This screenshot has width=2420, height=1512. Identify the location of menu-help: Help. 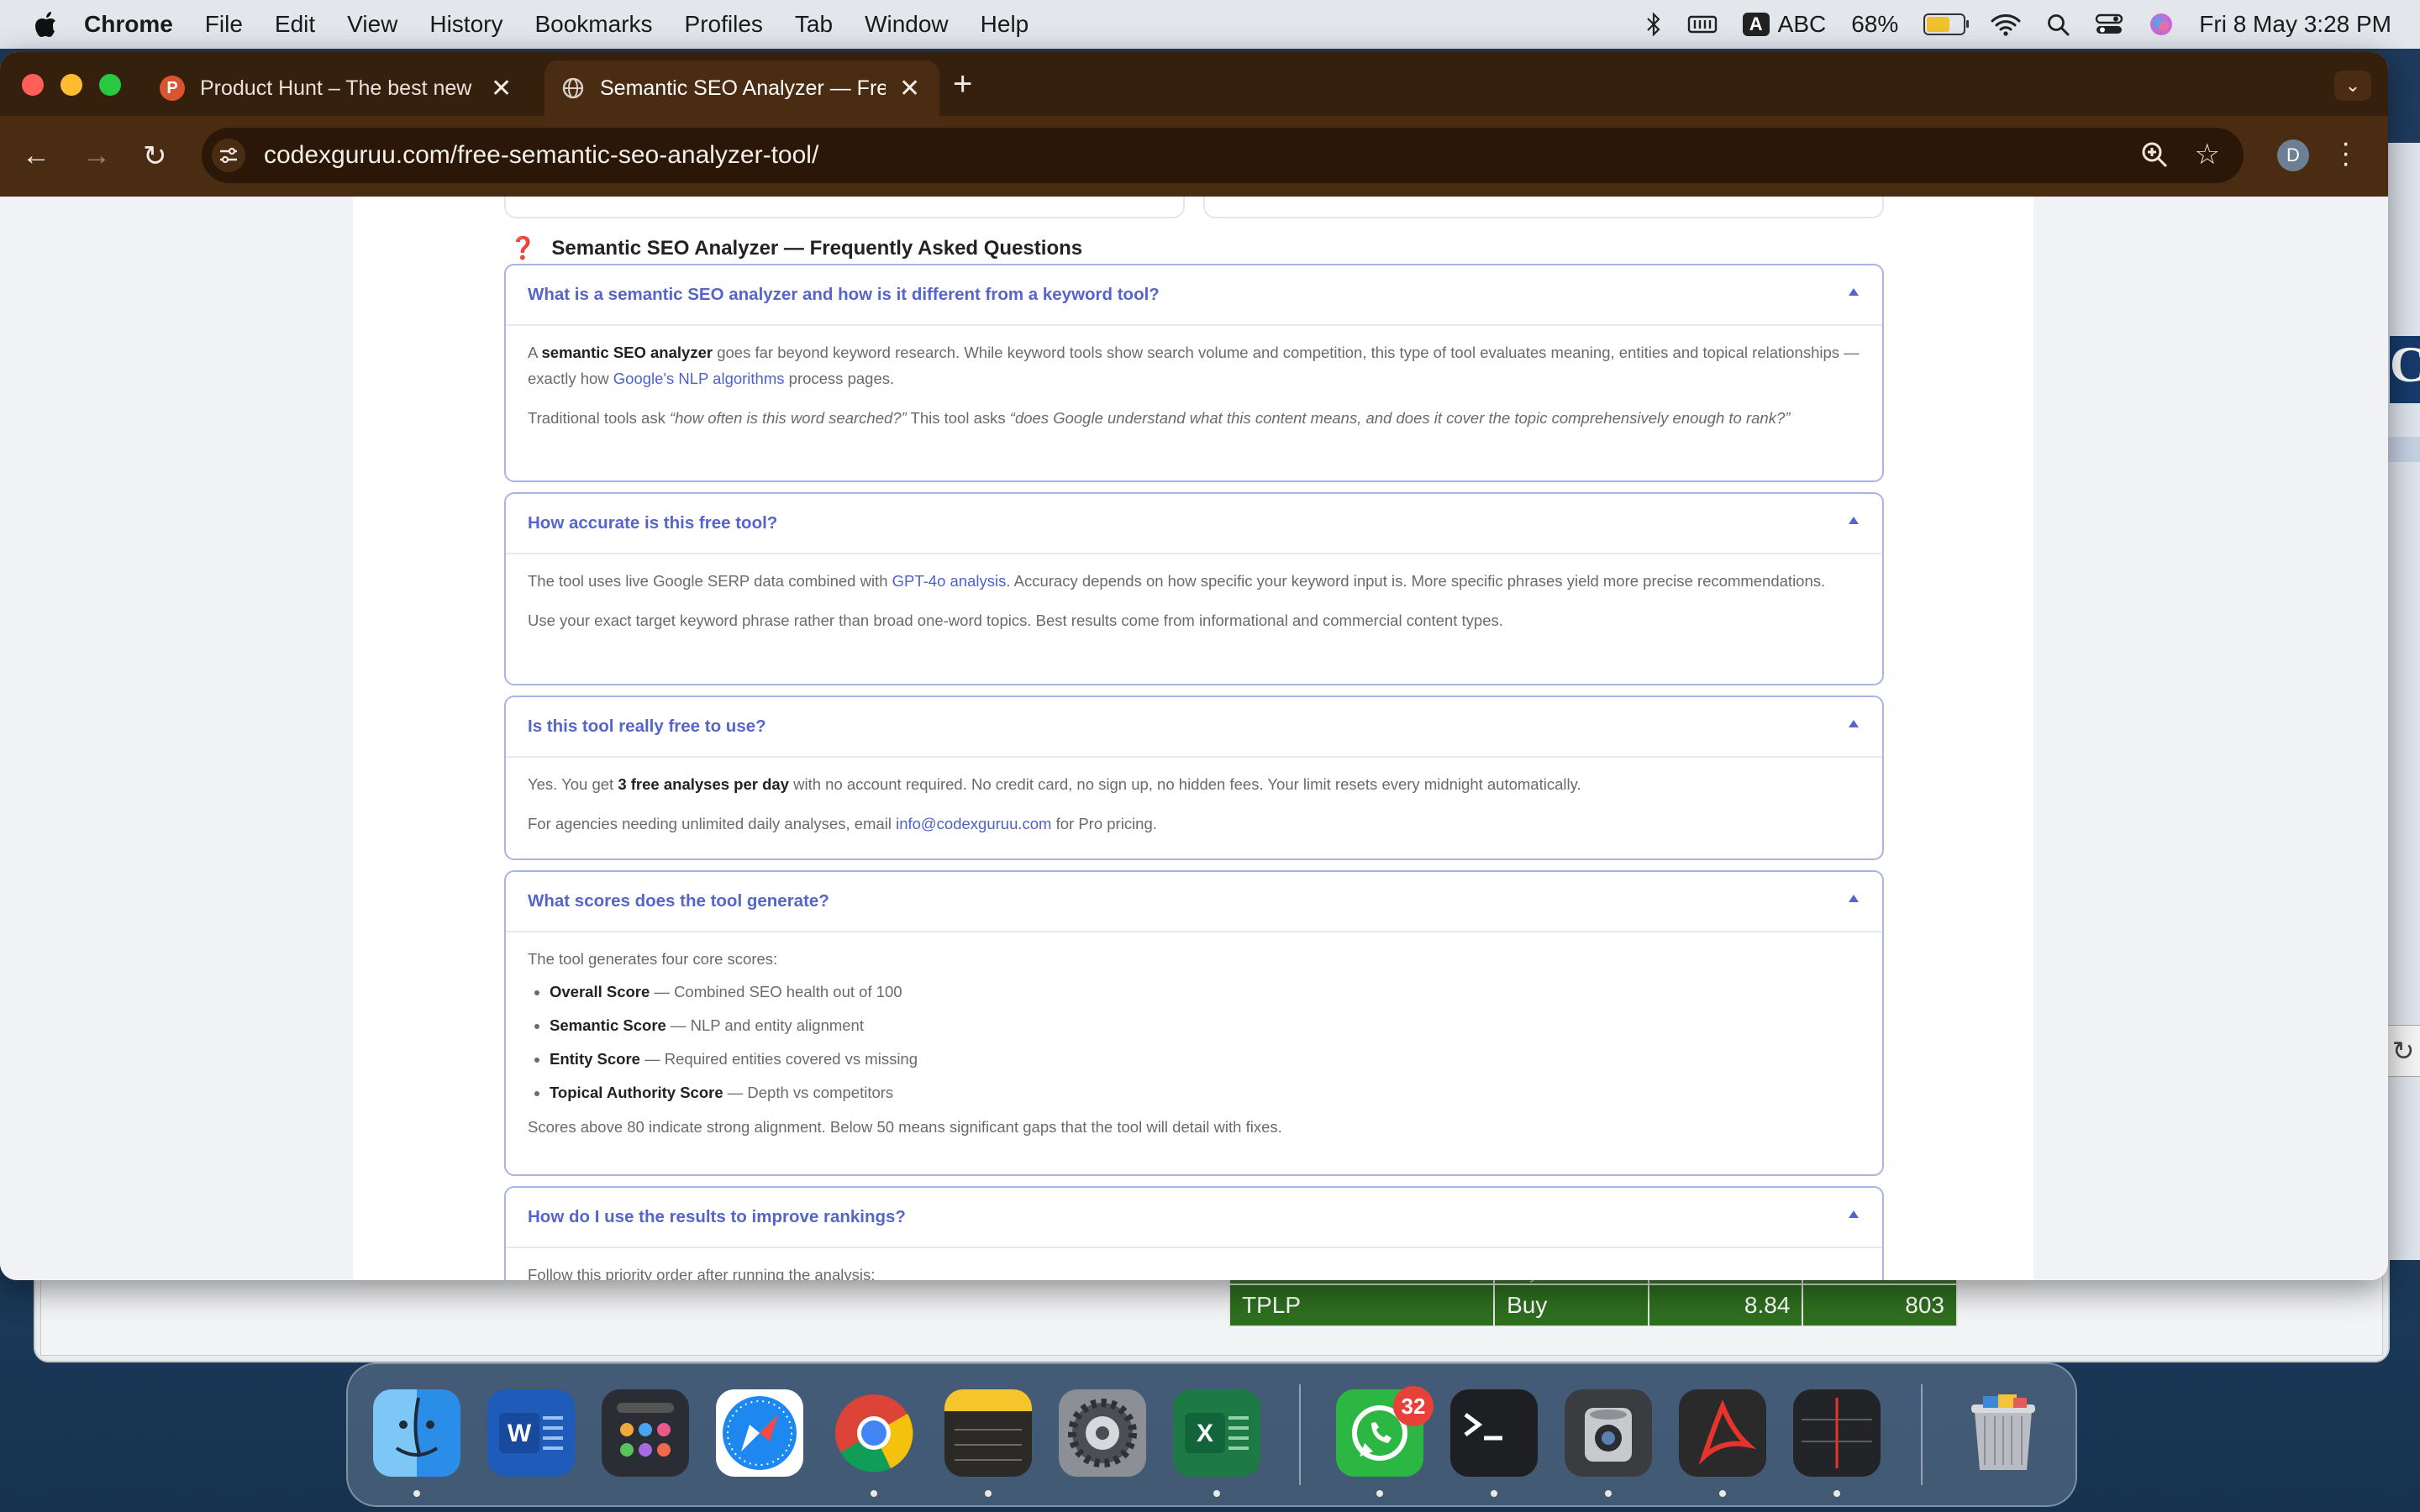
(1005, 24).